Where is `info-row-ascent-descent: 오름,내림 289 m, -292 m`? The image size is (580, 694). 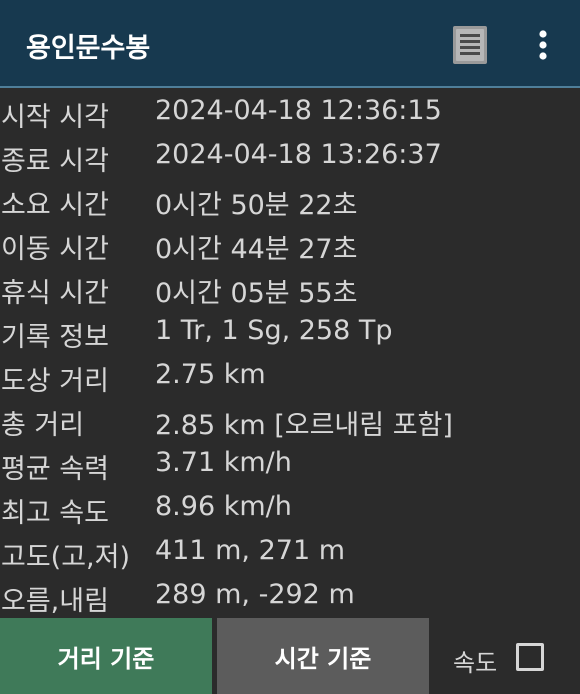
info-row-ascent-descent: 오름,내림 289 m, -292 m is located at coordinates (290, 596).